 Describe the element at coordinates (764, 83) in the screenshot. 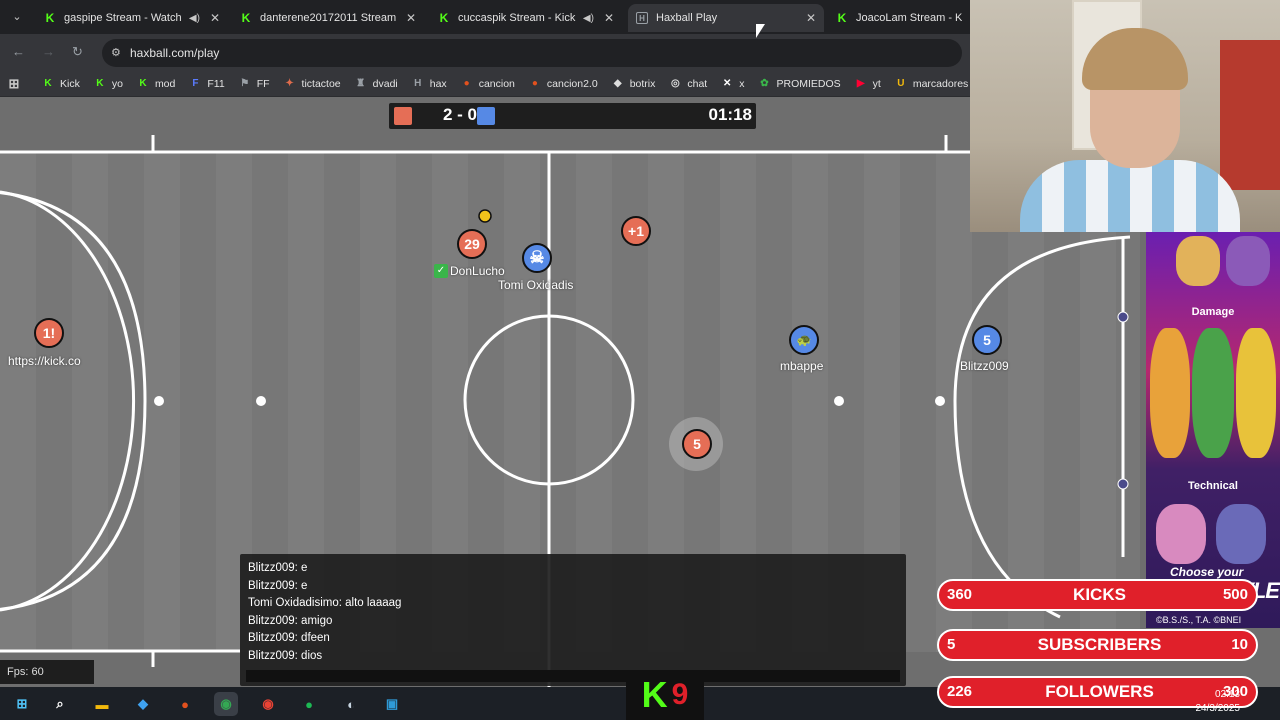

I see `promiedos-icon: ✿` at that location.